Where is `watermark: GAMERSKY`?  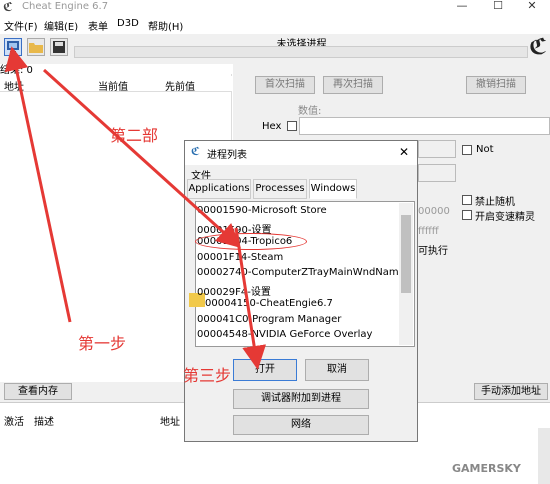 watermark: GAMERSKY is located at coordinates (486, 468).